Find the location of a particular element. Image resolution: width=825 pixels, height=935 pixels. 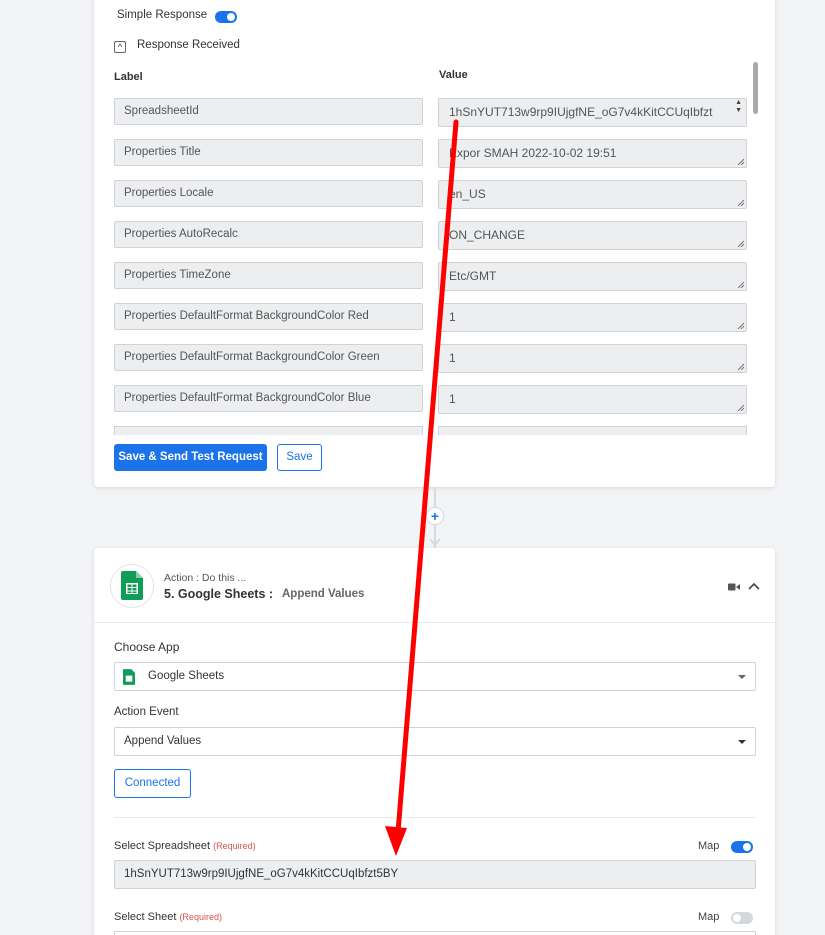

map-toggle-spreadsheet is located at coordinates (742, 847).